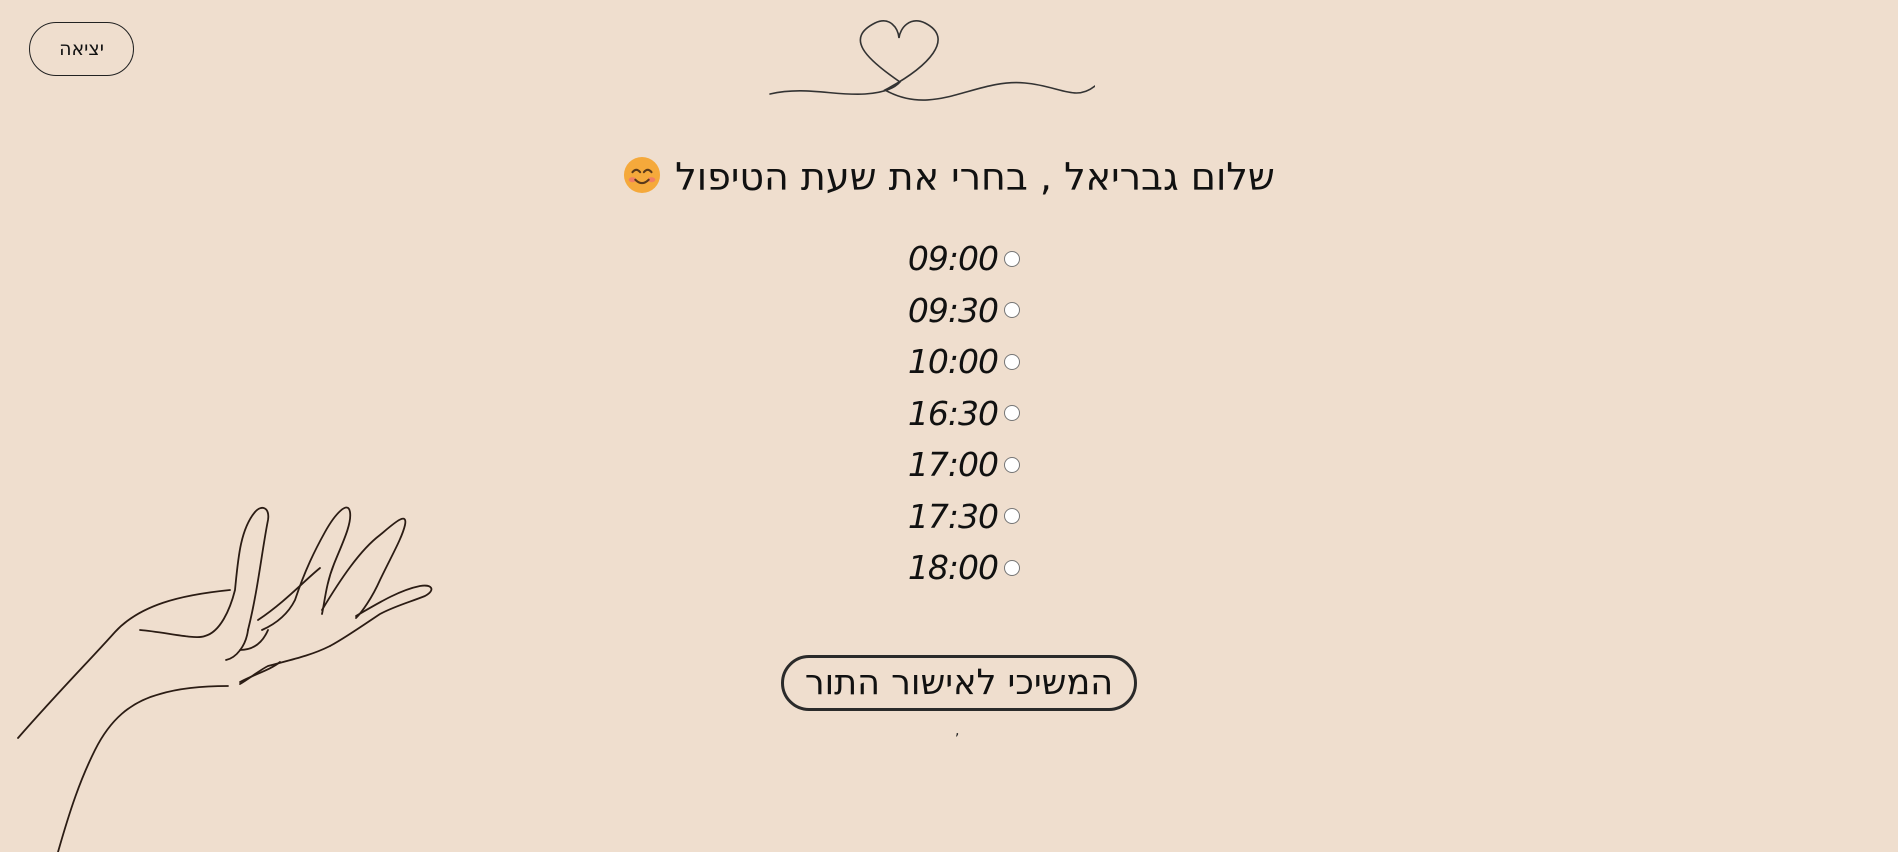 This screenshot has height=852, width=1898. I want to click on time-slot-label: 09:30, so click(953, 310).